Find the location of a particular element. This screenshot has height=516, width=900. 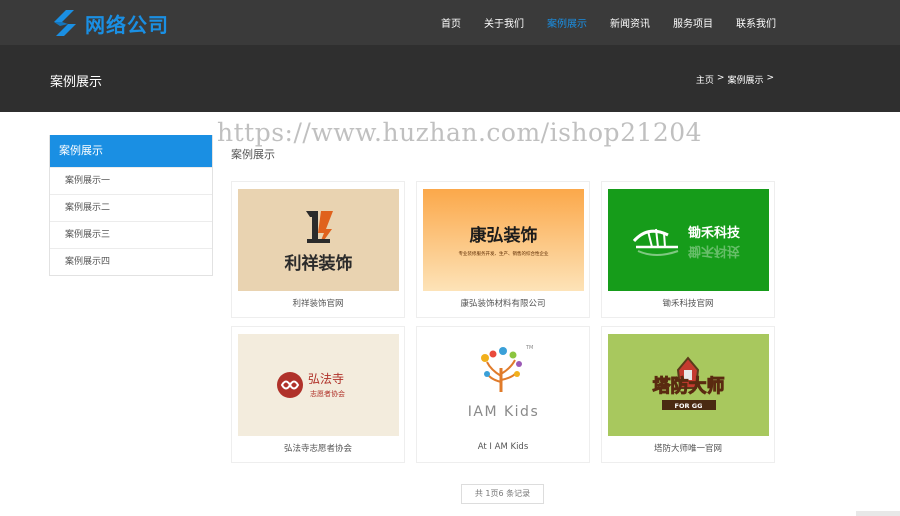

nav-home: 首页 is located at coordinates (451, 22).